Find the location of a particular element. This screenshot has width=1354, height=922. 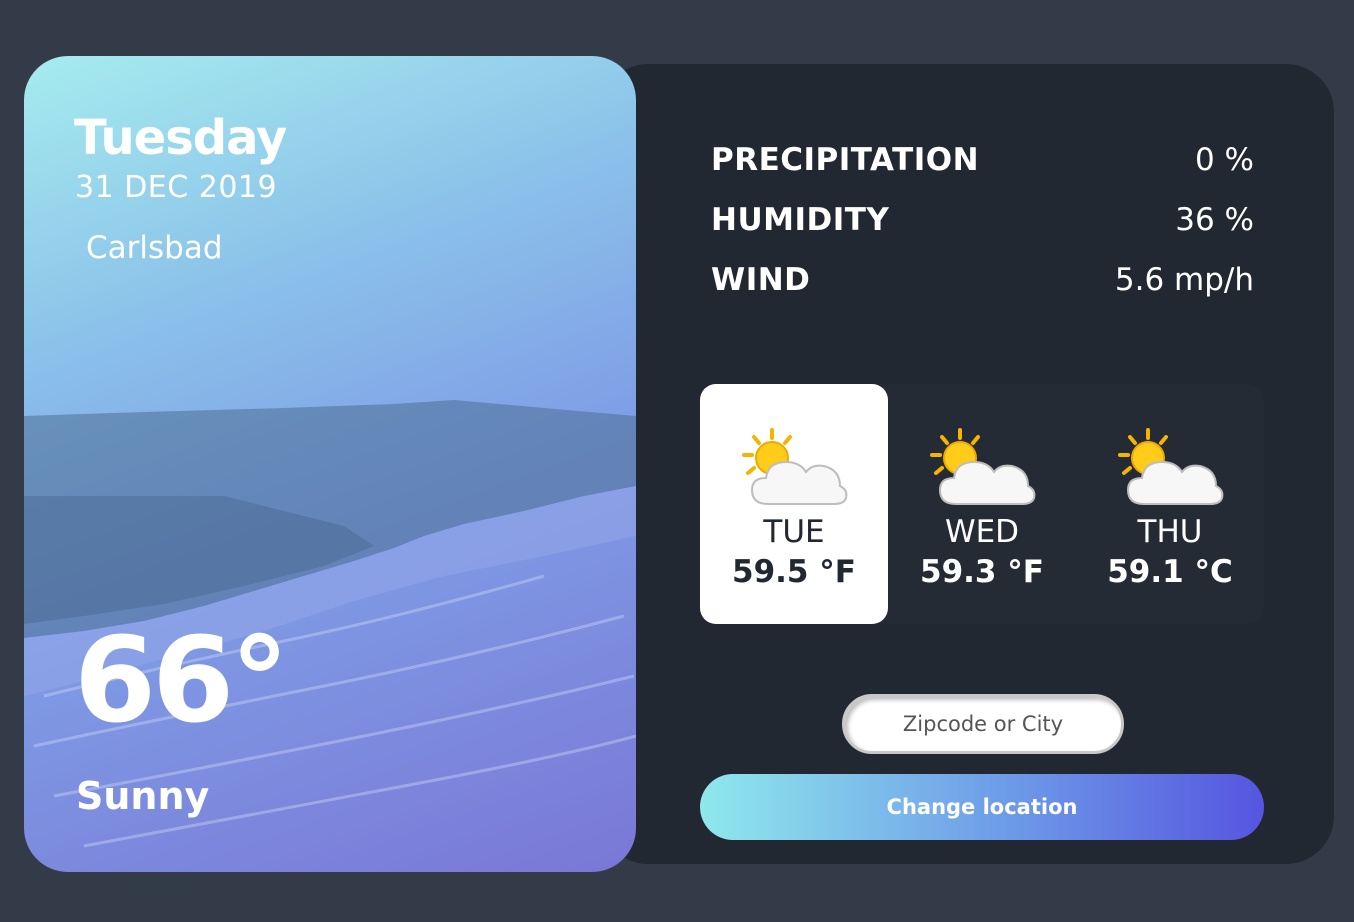

forecast-day-tue: TUE 59.5 °F is located at coordinates (794, 504).